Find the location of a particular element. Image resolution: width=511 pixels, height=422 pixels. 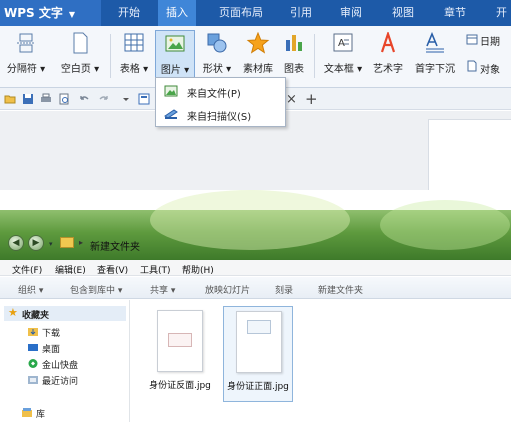

wps-app-menu-button: WPS 文字 ▼ is located at coordinates (50, 13).